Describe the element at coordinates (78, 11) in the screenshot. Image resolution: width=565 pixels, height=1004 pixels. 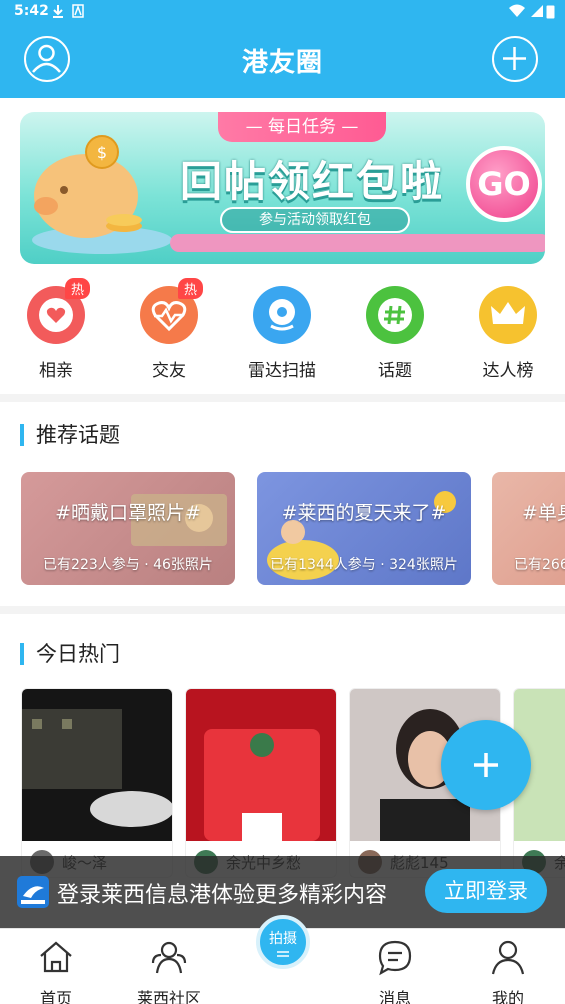
I see `notification-icon` at that location.